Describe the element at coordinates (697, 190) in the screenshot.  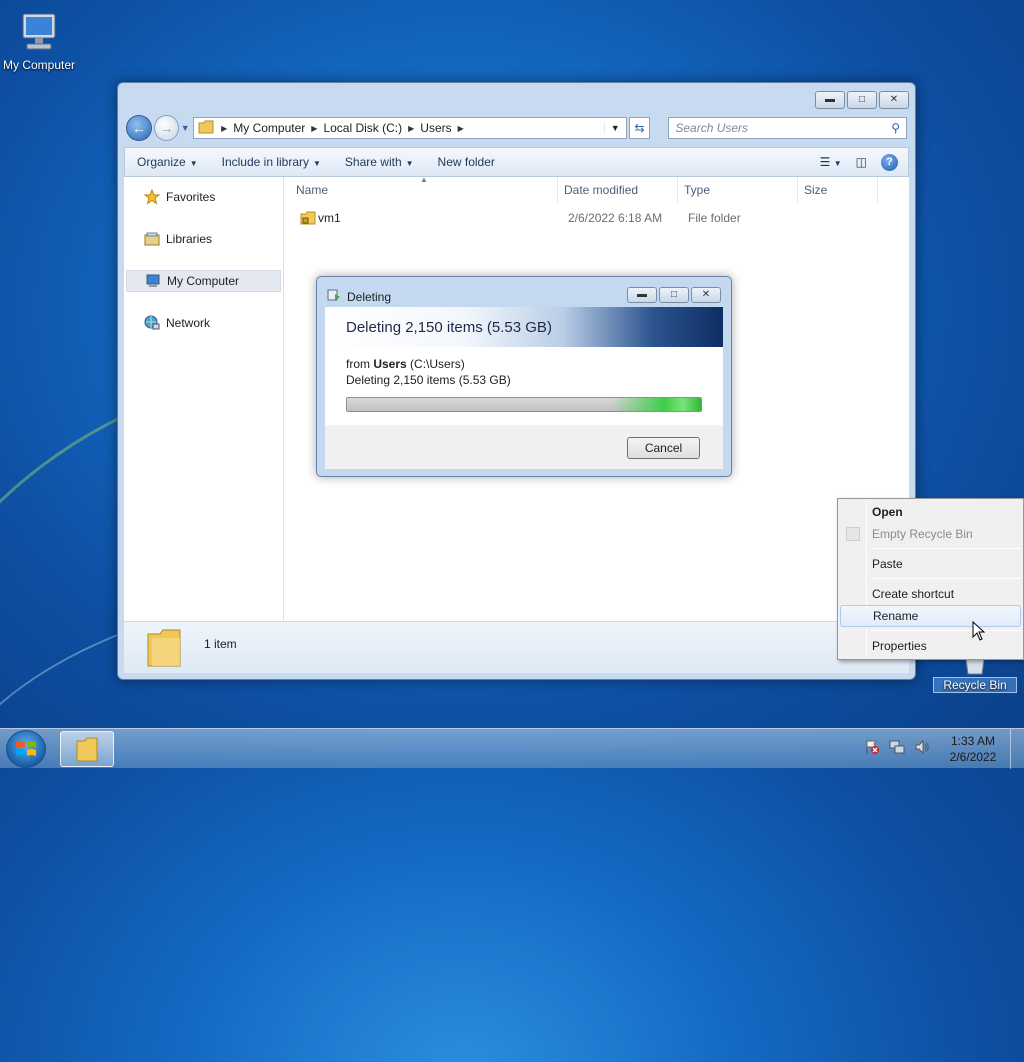
I see `column-header-label: Type` at that location.